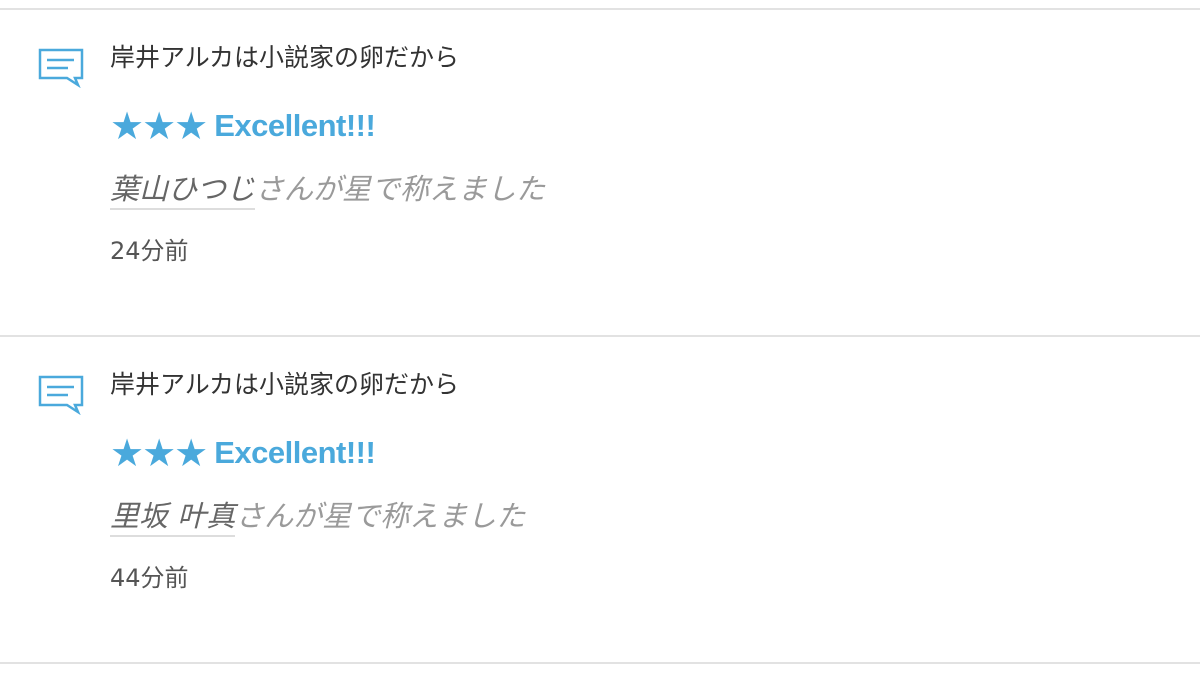  What do you see at coordinates (600, 663) in the screenshot?
I see `divider` at bounding box center [600, 663].